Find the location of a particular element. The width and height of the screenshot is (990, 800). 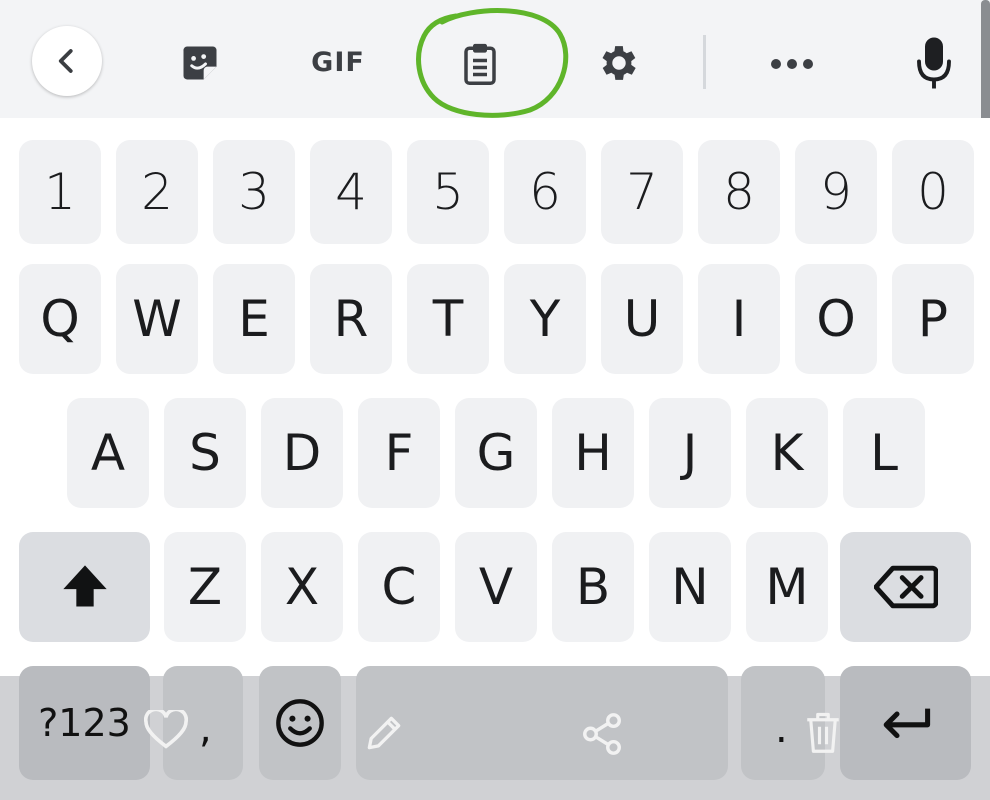

backspace-icon is located at coordinates (905, 587).